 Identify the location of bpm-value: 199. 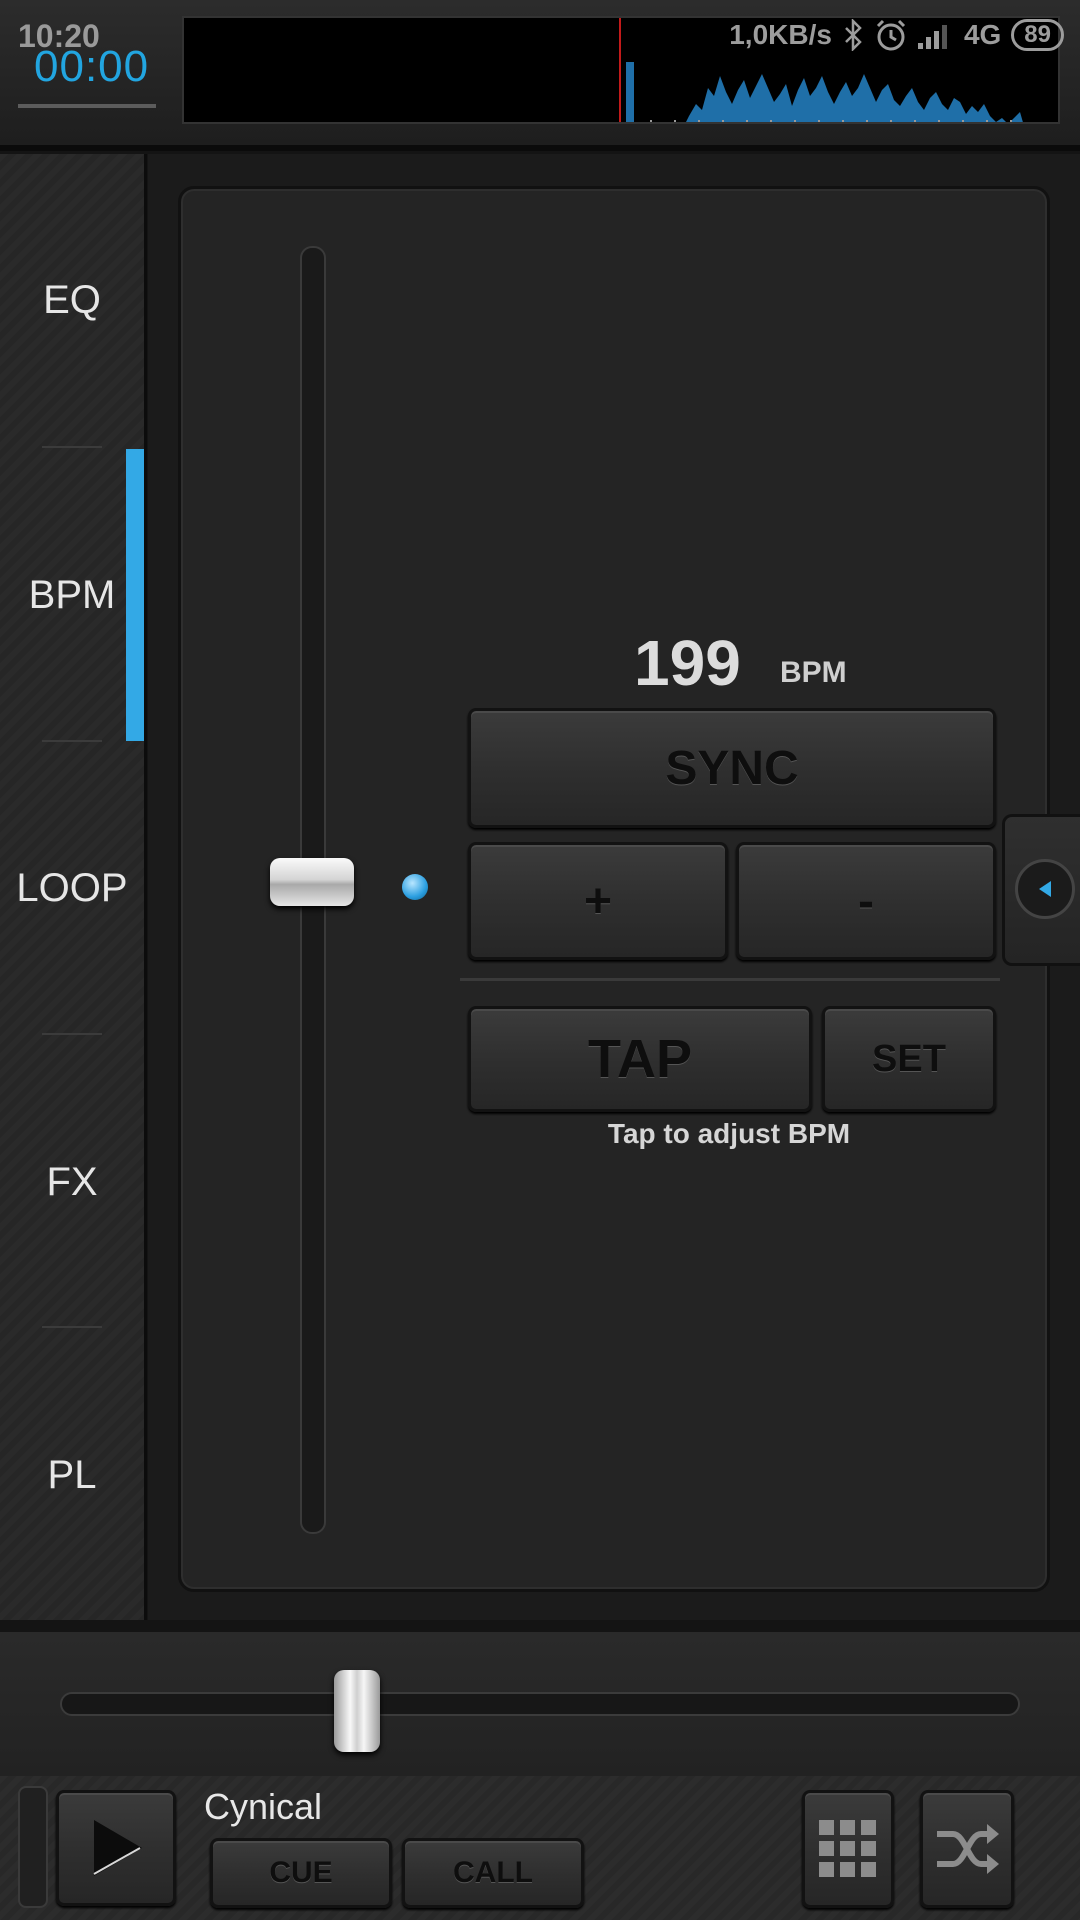
(687, 663).